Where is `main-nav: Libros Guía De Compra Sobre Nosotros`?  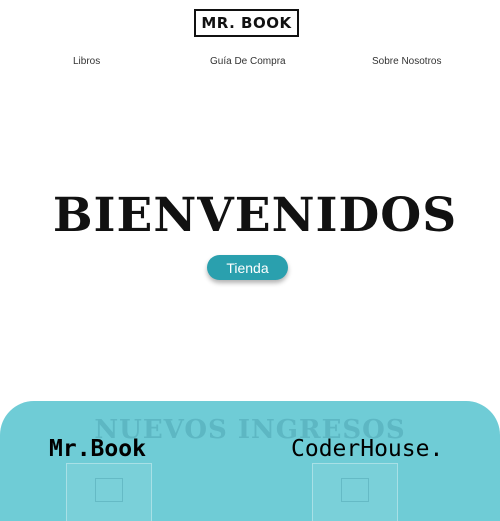 main-nav: Libros Guía De Compra Sobre Nosotros is located at coordinates (250, 64).